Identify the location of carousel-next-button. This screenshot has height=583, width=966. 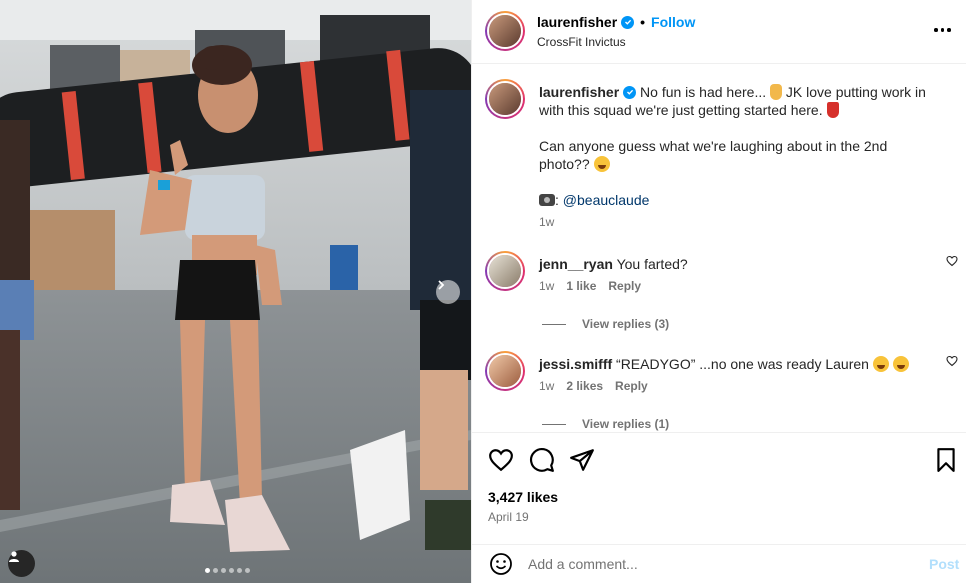
(448, 292).